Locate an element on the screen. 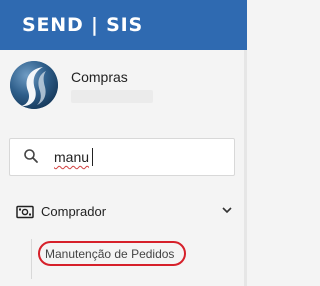 The width and height of the screenshot is (320, 286). top-bar: SEND | SIS is located at coordinates (123, 25).